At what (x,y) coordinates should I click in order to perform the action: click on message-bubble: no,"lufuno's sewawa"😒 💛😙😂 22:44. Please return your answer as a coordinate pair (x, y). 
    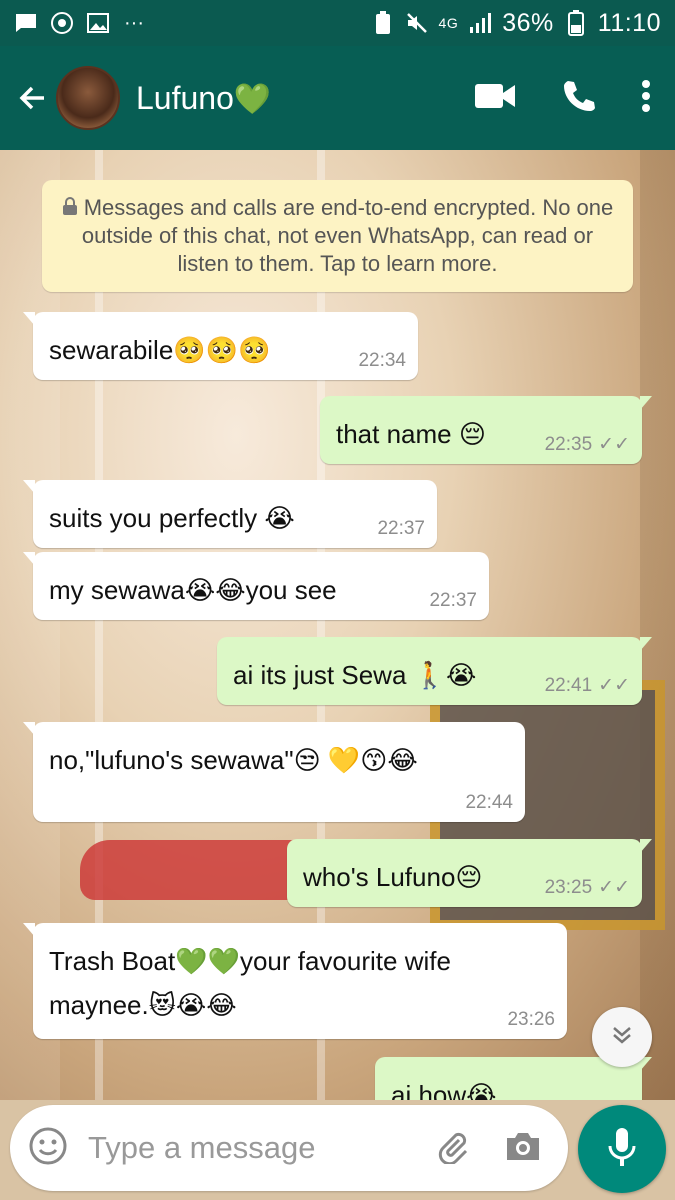
    Looking at the image, I should click on (274, 772).